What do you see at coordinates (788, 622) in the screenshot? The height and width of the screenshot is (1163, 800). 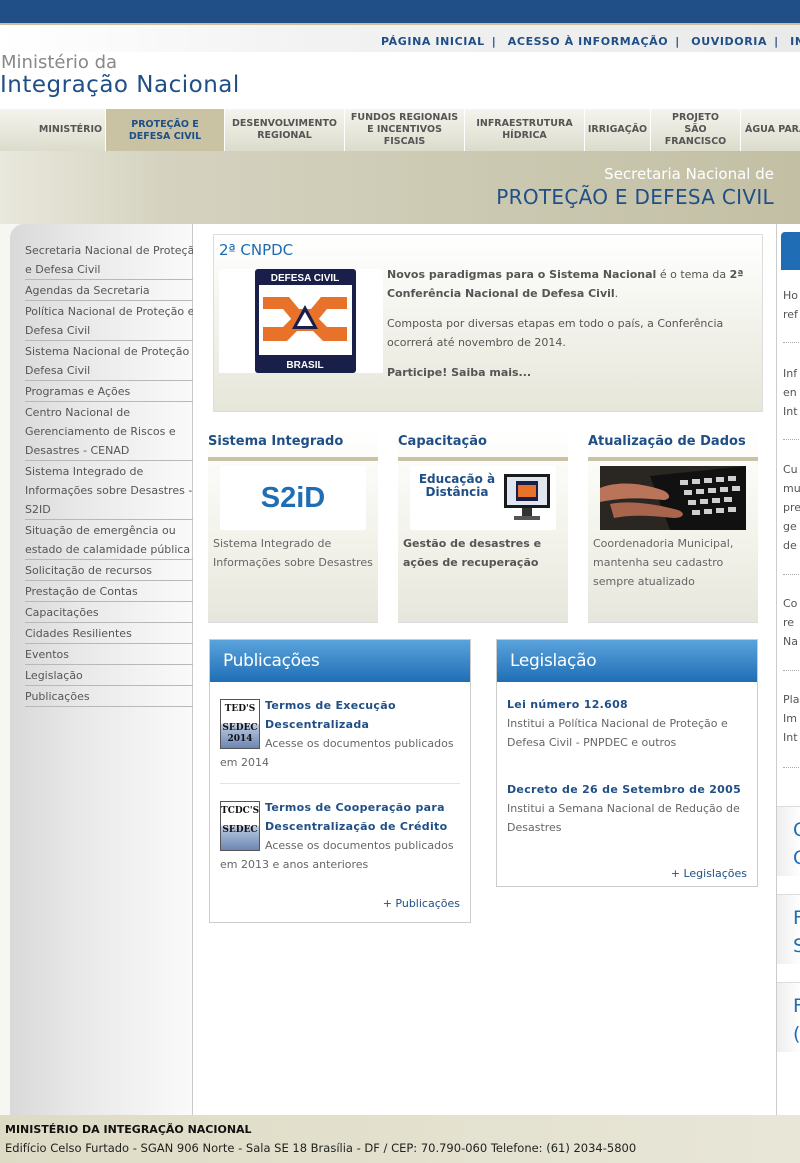 I see `right-news-fragment: re` at bounding box center [788, 622].